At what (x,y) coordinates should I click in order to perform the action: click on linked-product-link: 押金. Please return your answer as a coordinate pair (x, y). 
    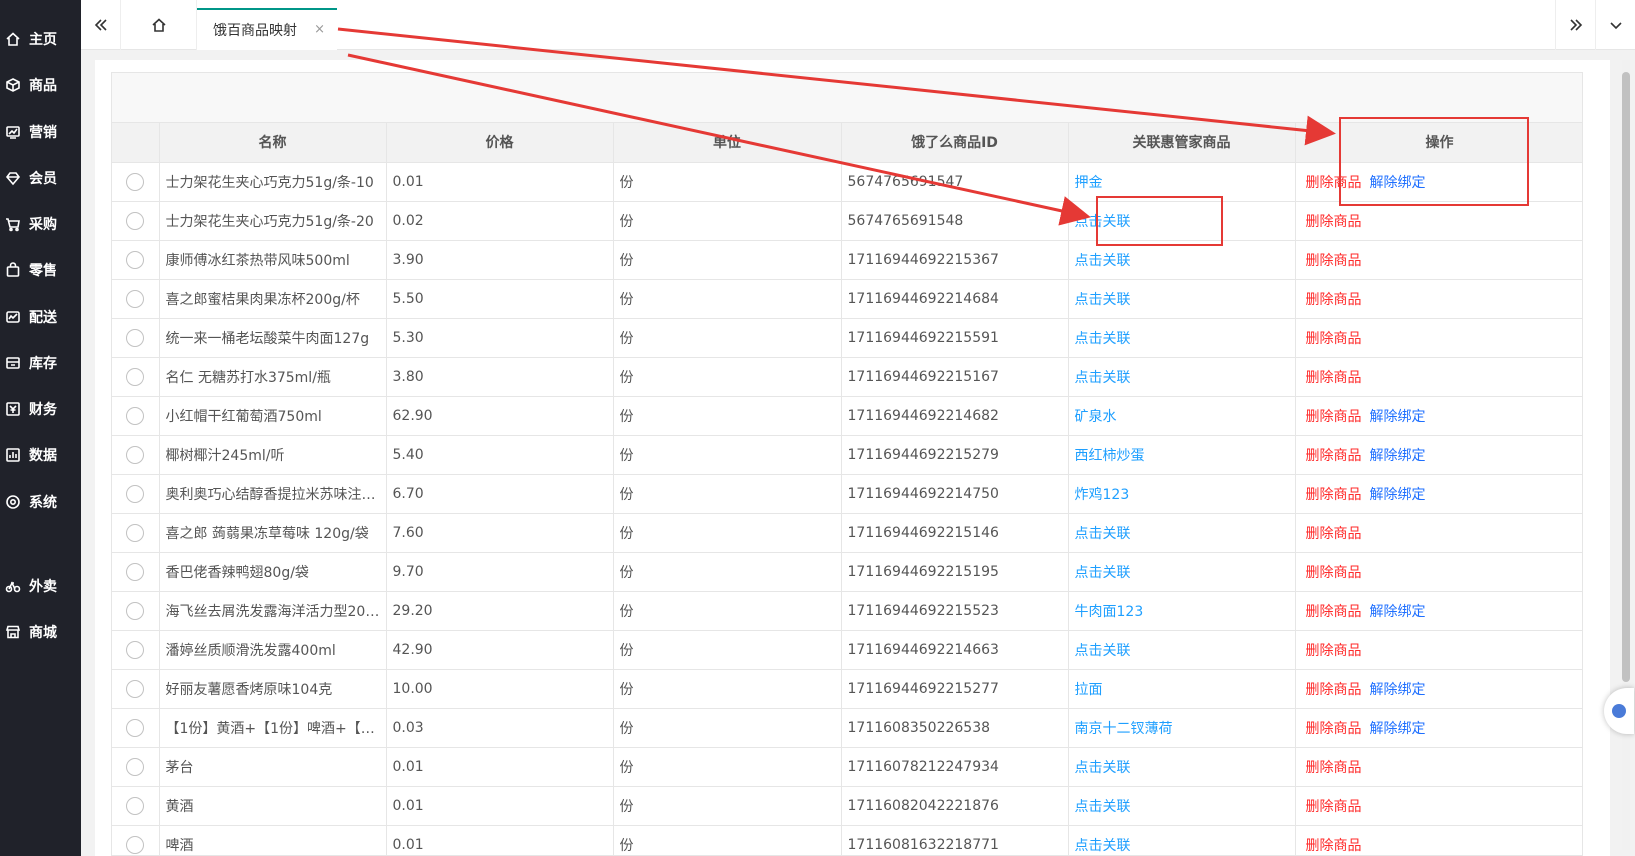
    Looking at the image, I should click on (1089, 183).